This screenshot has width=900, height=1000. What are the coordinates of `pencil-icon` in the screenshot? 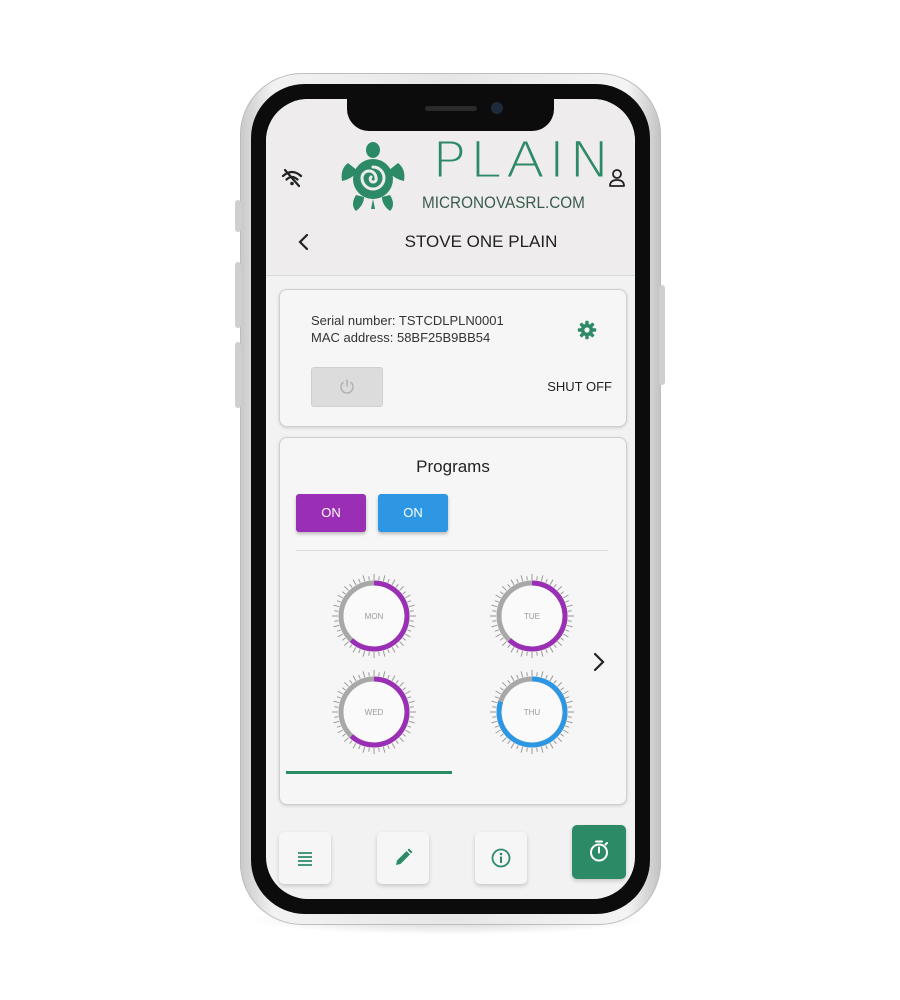 It's located at (404, 856).